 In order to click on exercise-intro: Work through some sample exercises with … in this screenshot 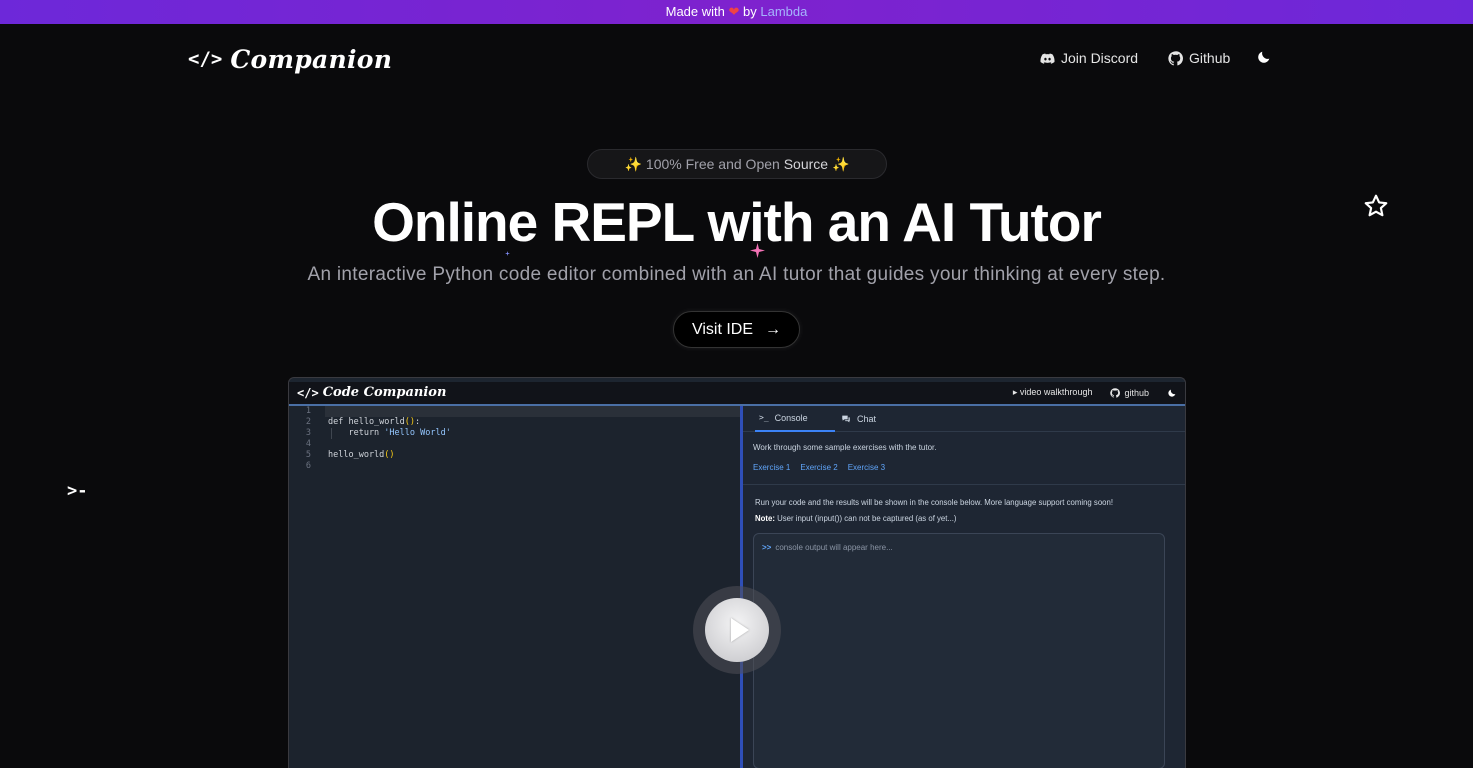, I will do `click(845, 447)`.